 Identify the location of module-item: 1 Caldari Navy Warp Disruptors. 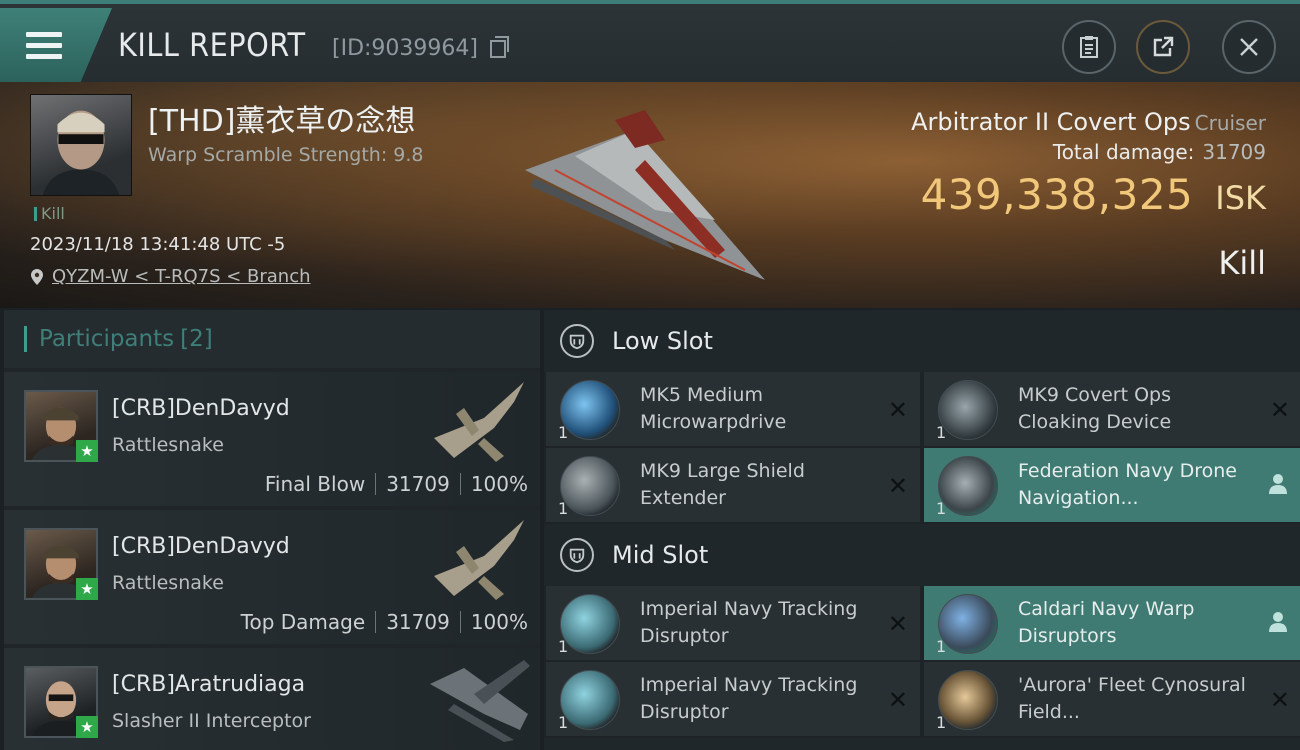
(1112, 623).